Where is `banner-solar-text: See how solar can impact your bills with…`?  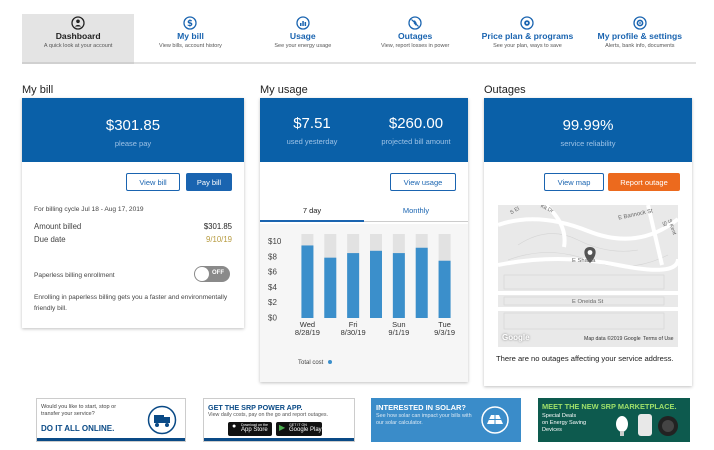
banner-solar-text: See how solar can impact your bills with… is located at coordinates (424, 419).